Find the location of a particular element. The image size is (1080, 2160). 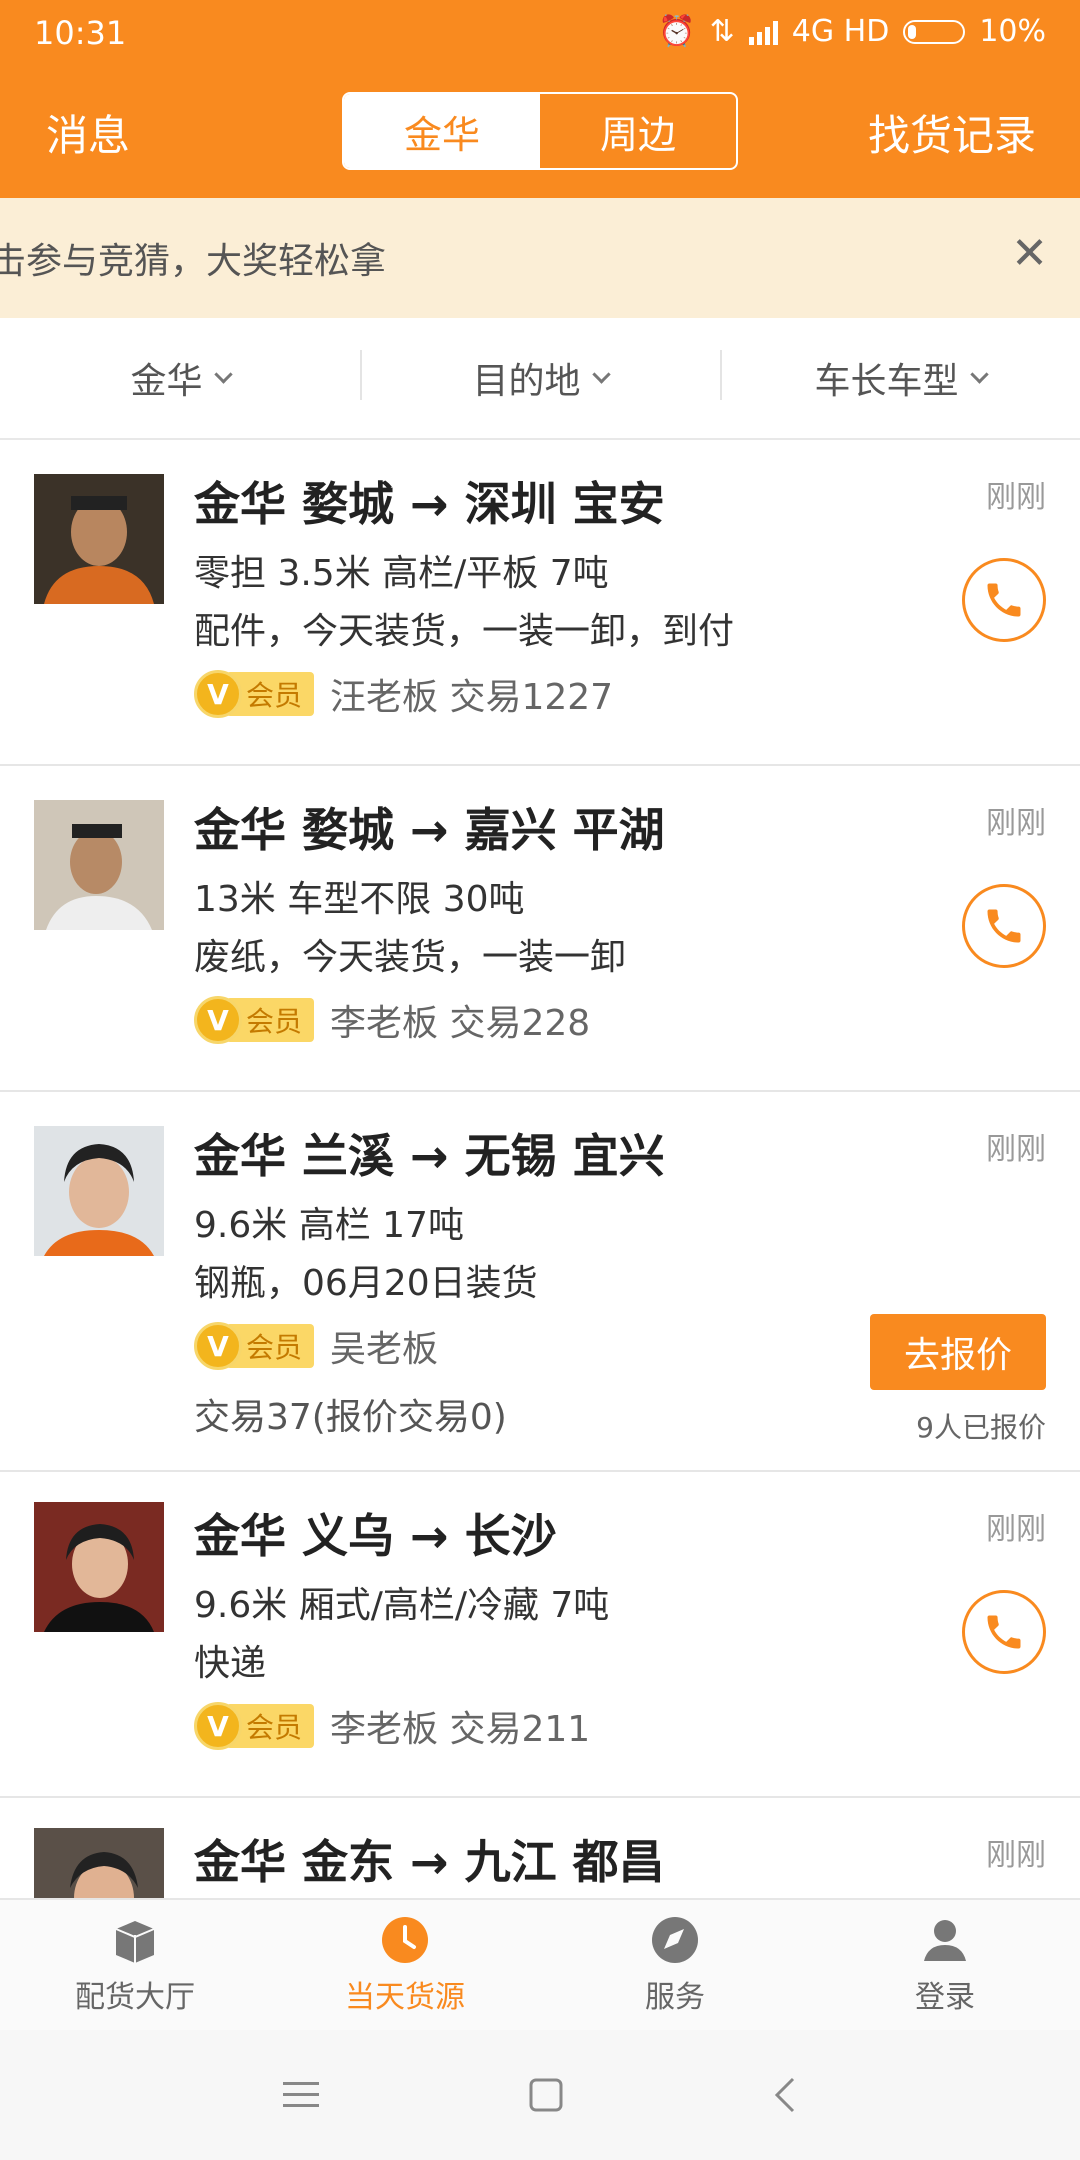

tab-dispatch-hall: 配货大厅 is located at coordinates (135, 1965).